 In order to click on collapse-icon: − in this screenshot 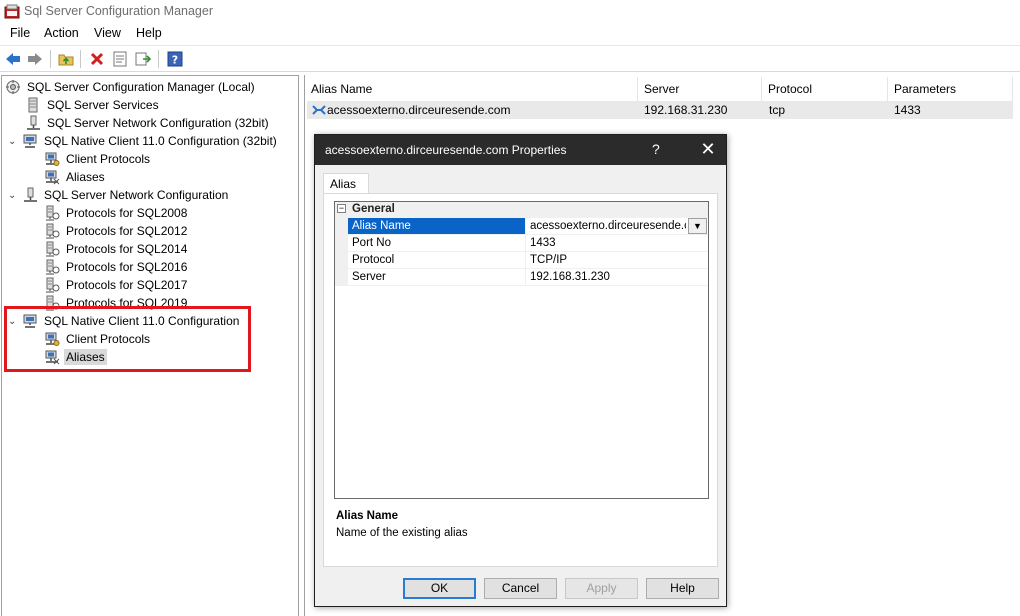, I will do `click(341, 208)`.